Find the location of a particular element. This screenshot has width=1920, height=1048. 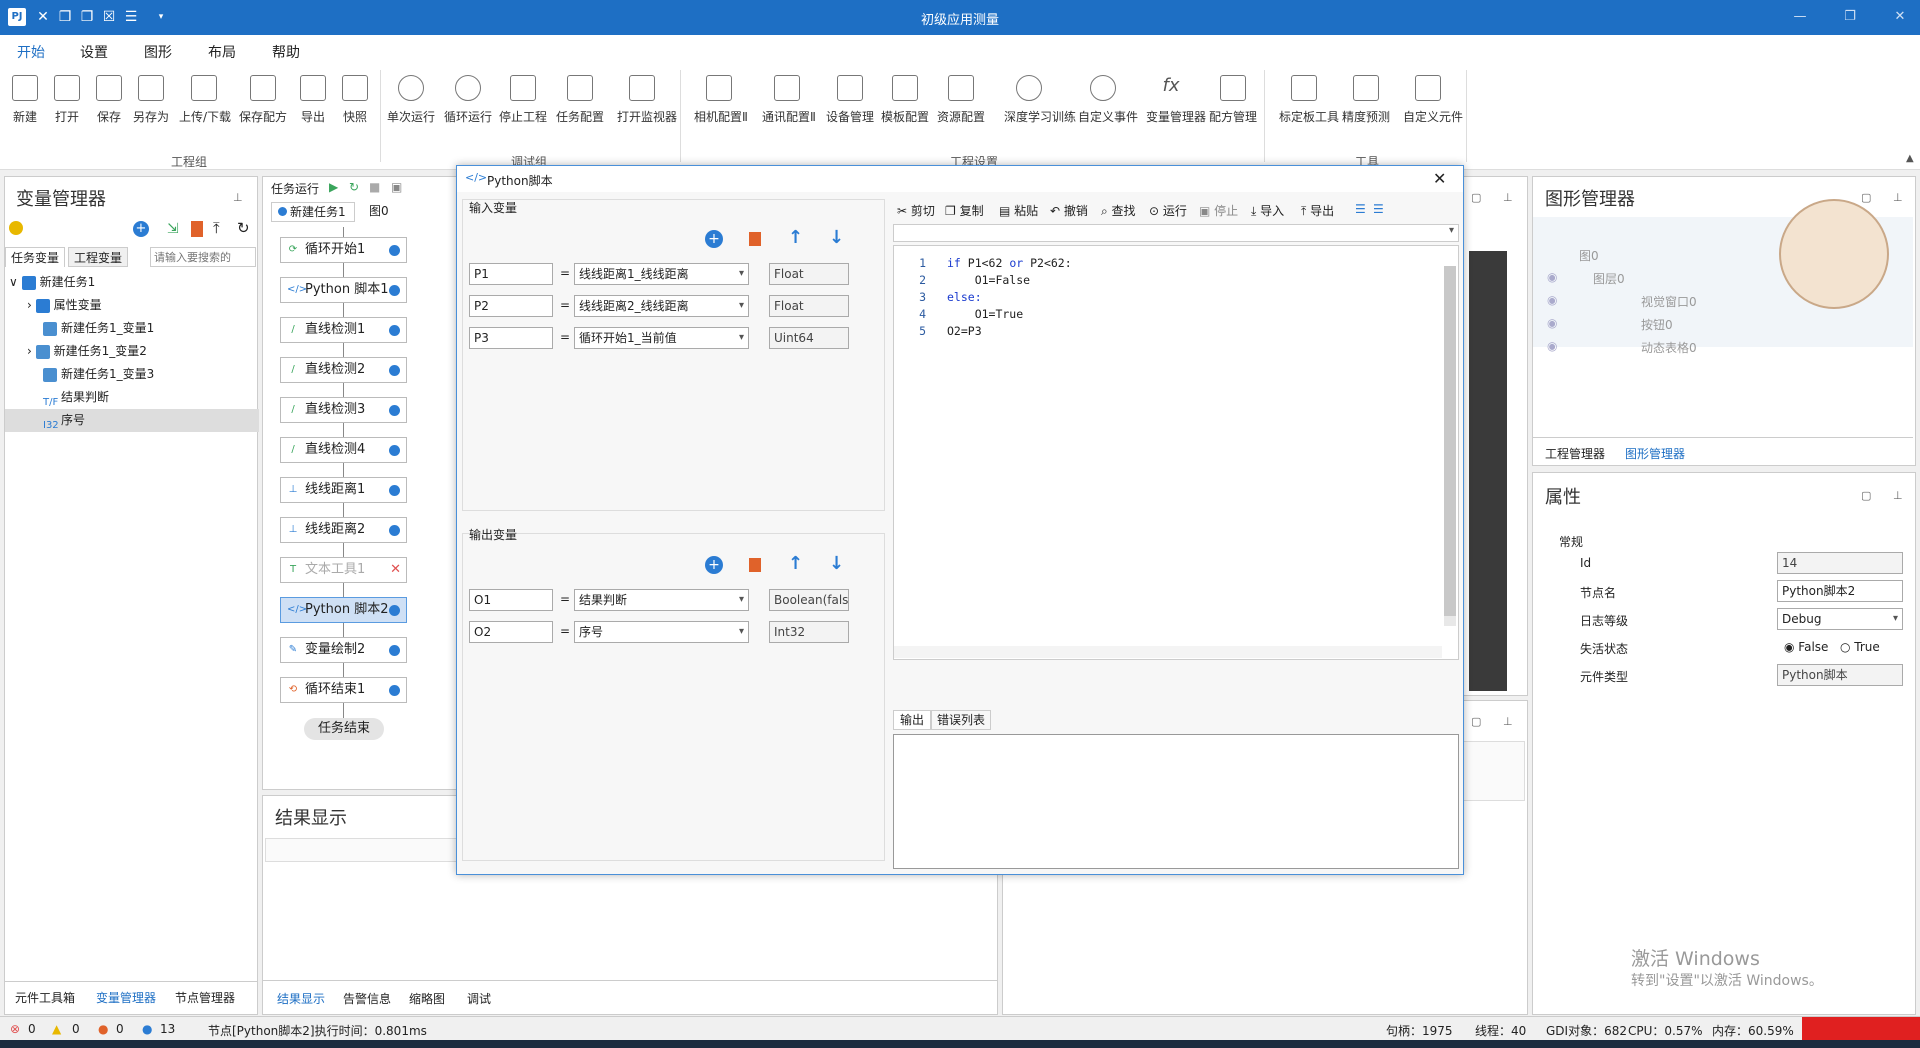

tab-project-manager: 工程管理器 is located at coordinates (1575, 453).